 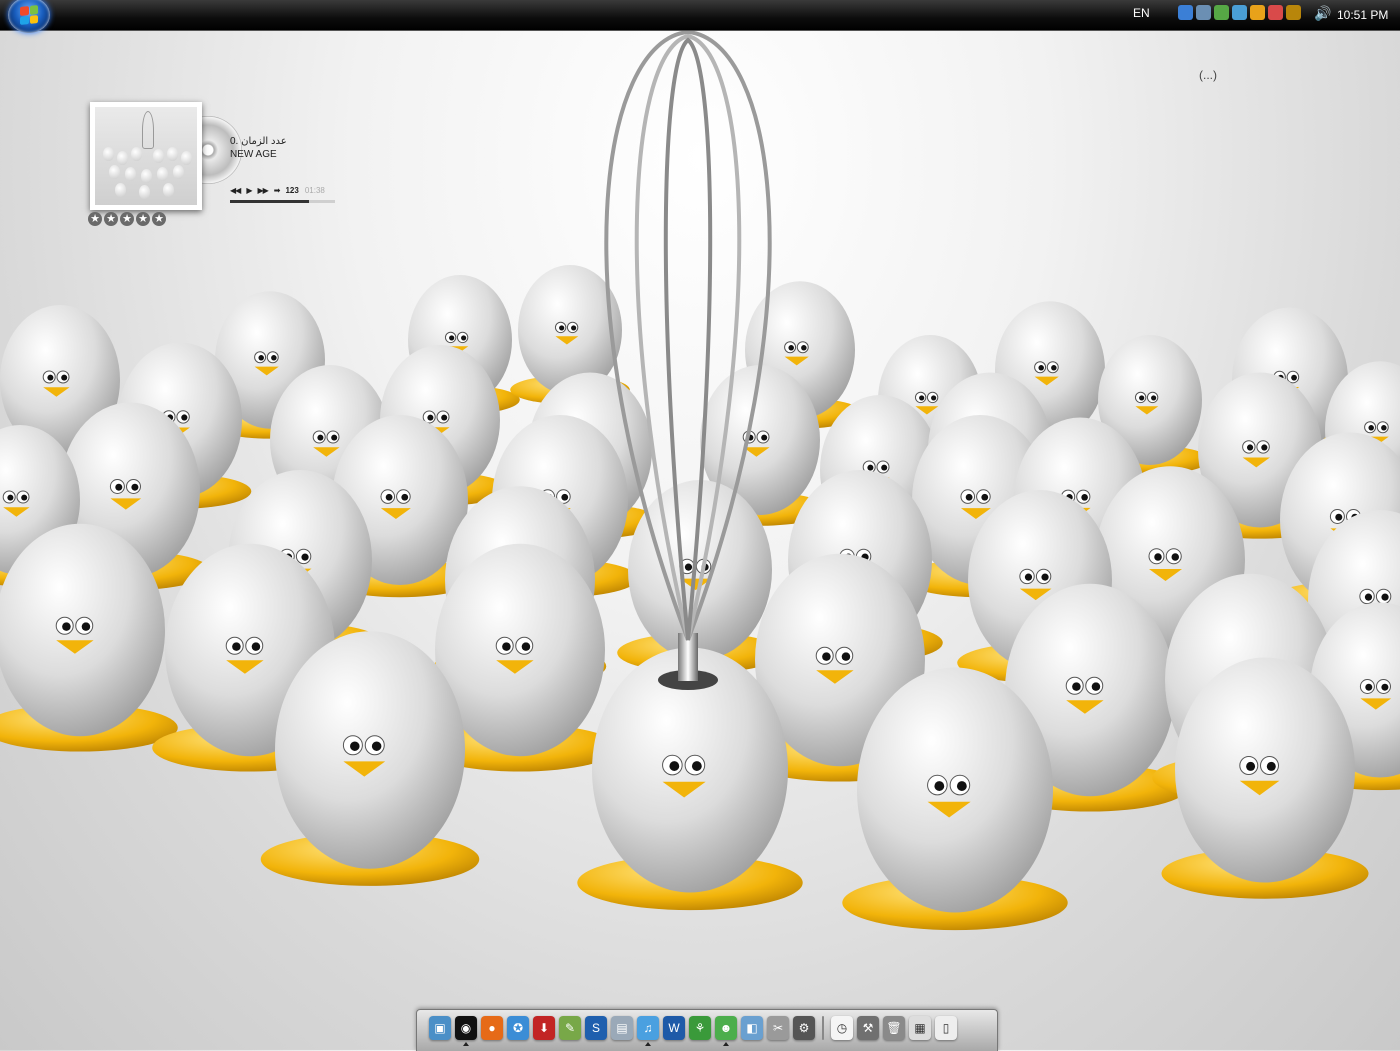 I want to click on rating-stars: ★★★★★, so click(x=127, y=219).